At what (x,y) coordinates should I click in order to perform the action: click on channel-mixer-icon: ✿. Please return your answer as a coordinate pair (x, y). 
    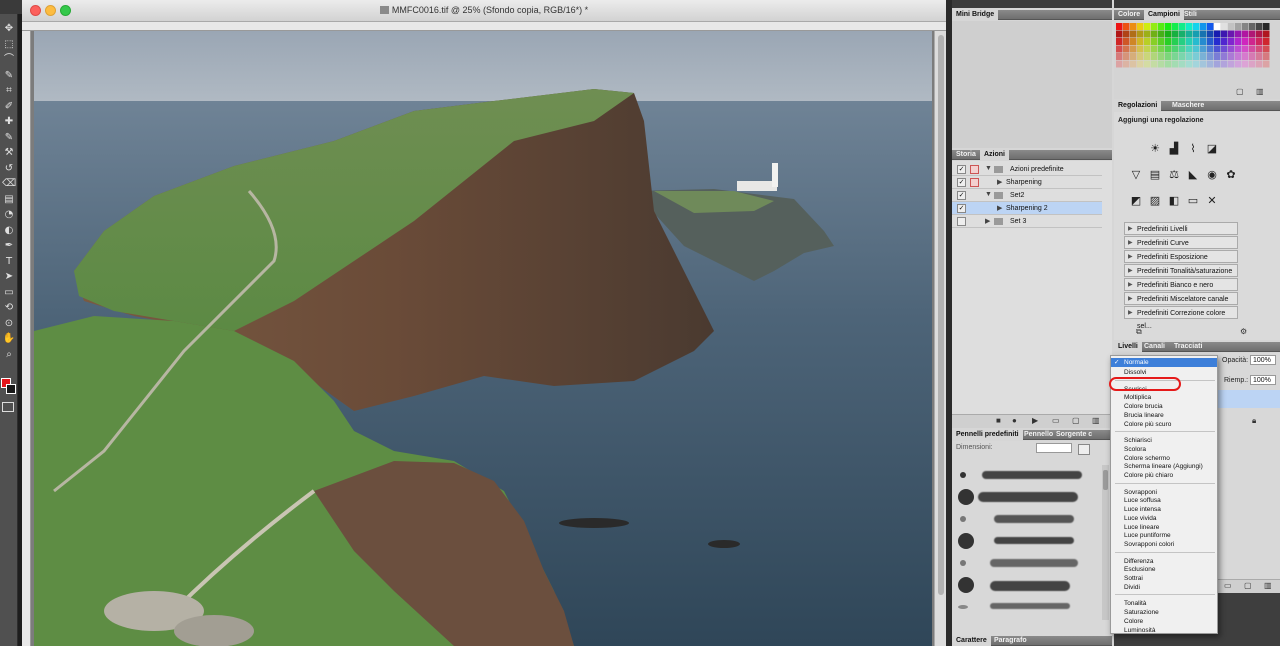
    Looking at the image, I should click on (1231, 175).